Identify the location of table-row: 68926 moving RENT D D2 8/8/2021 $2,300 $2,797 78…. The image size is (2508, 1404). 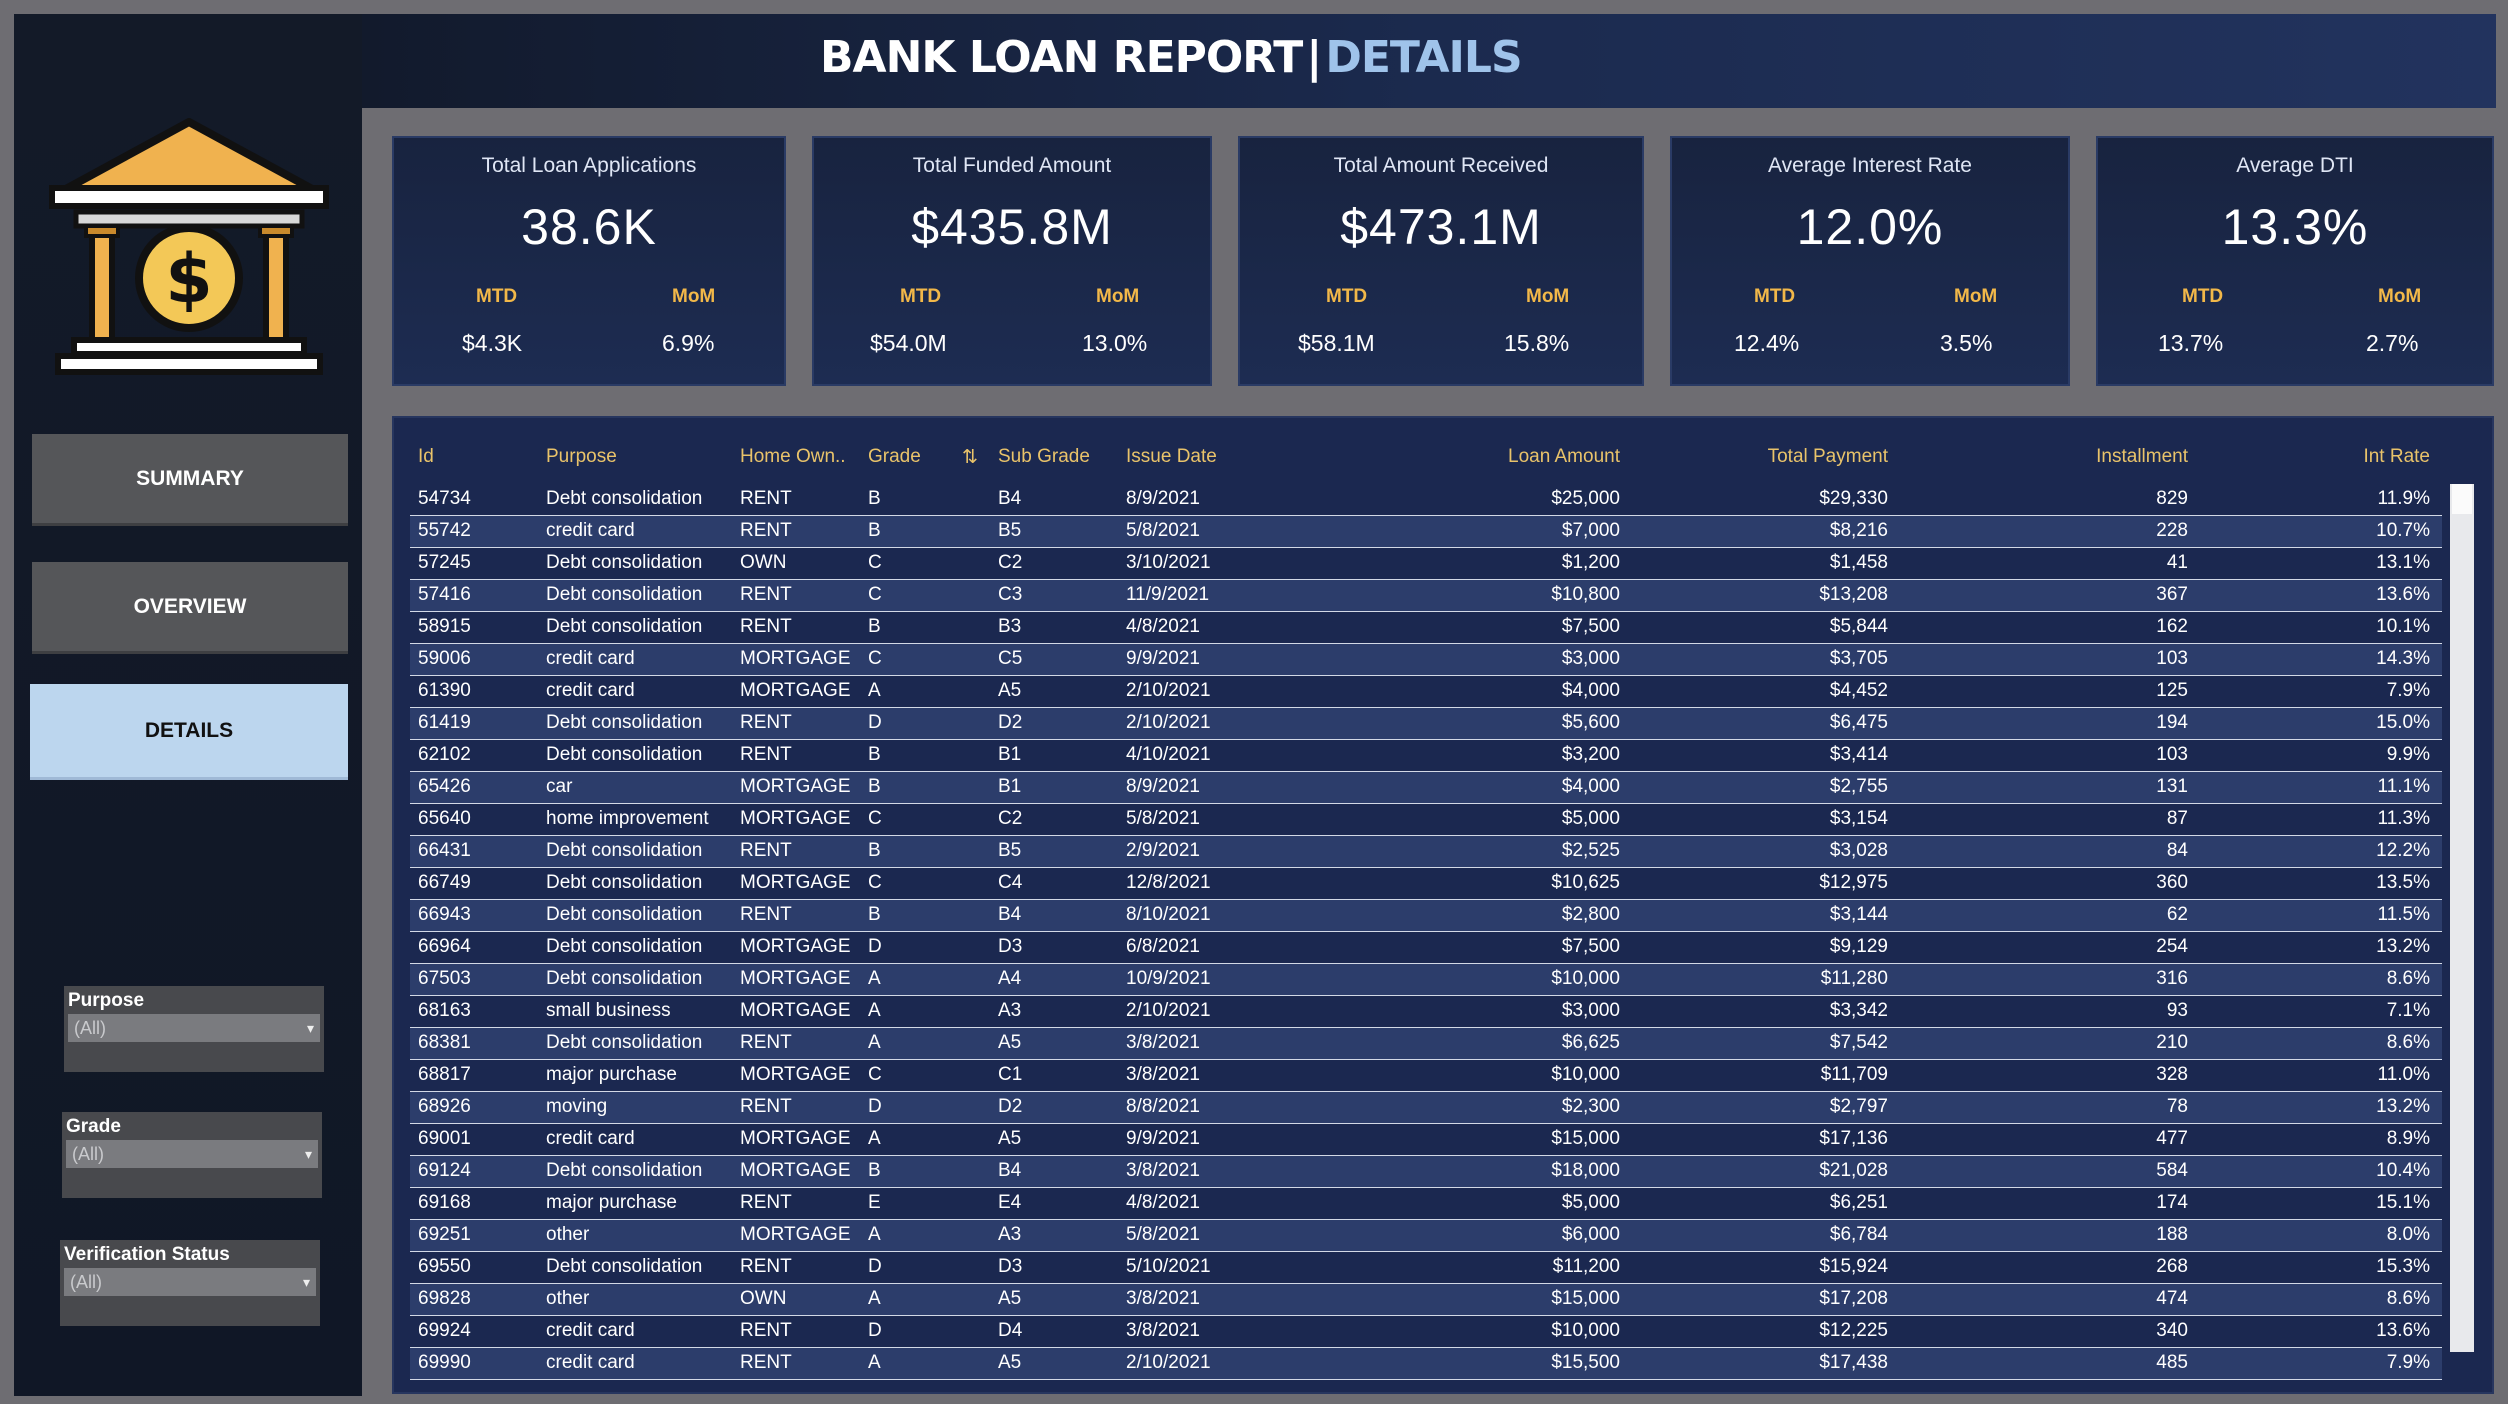
(1426, 1108).